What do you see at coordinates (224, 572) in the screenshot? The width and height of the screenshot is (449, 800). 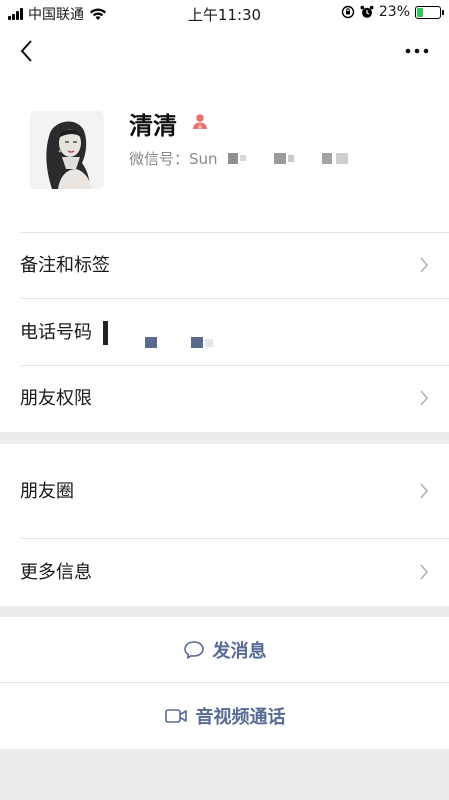 I see `more-info-row: 更多信息` at bounding box center [224, 572].